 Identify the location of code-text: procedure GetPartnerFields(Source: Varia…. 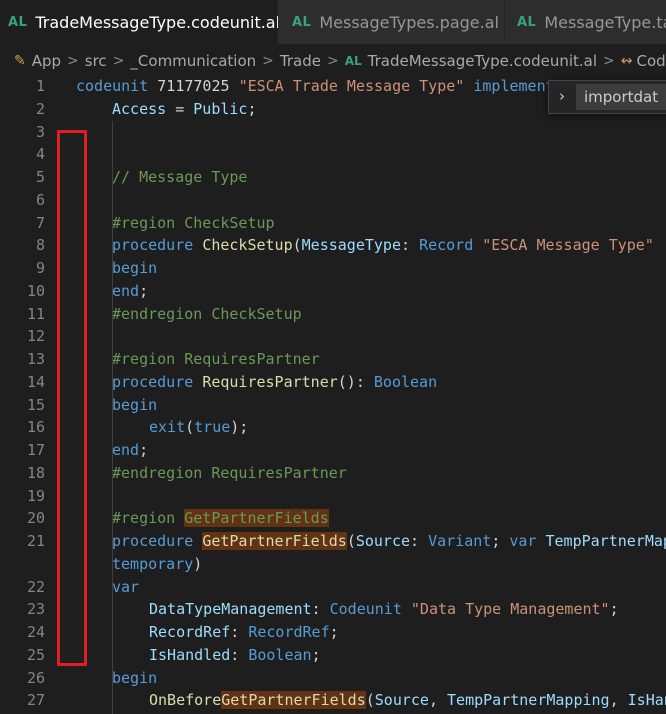
(389, 541).